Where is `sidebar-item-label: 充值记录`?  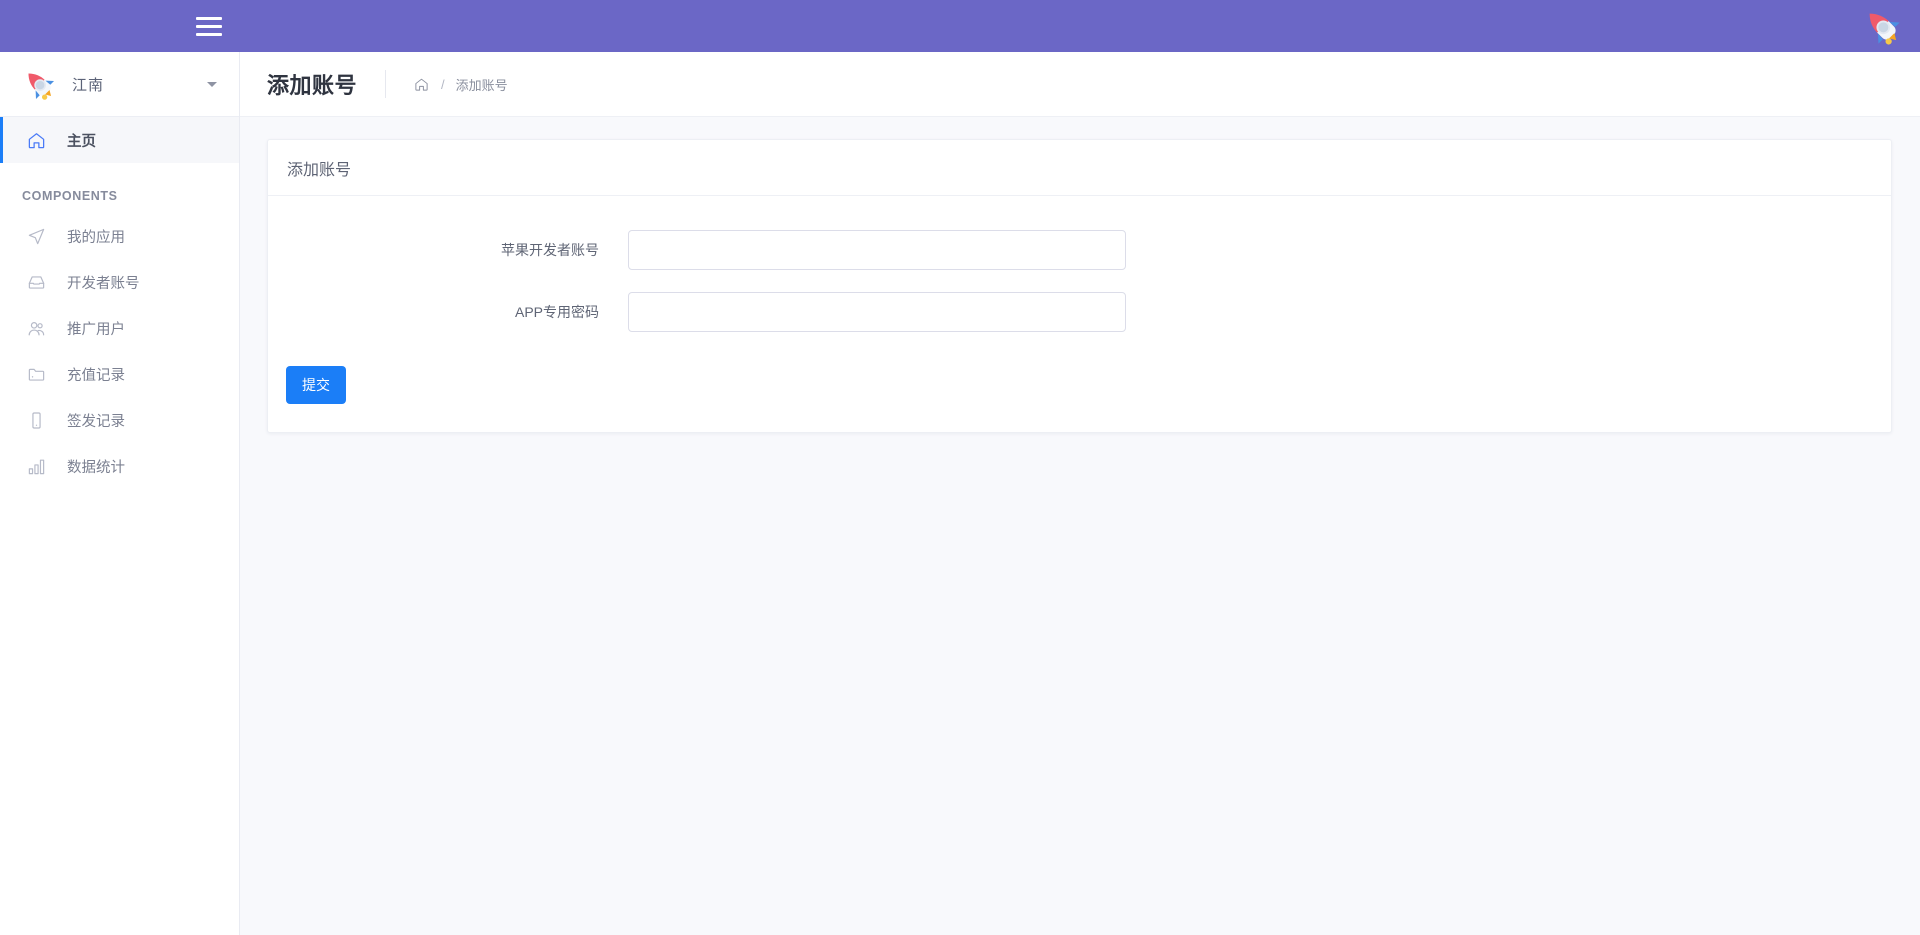
sidebar-item-label: 充值记录 is located at coordinates (96, 375).